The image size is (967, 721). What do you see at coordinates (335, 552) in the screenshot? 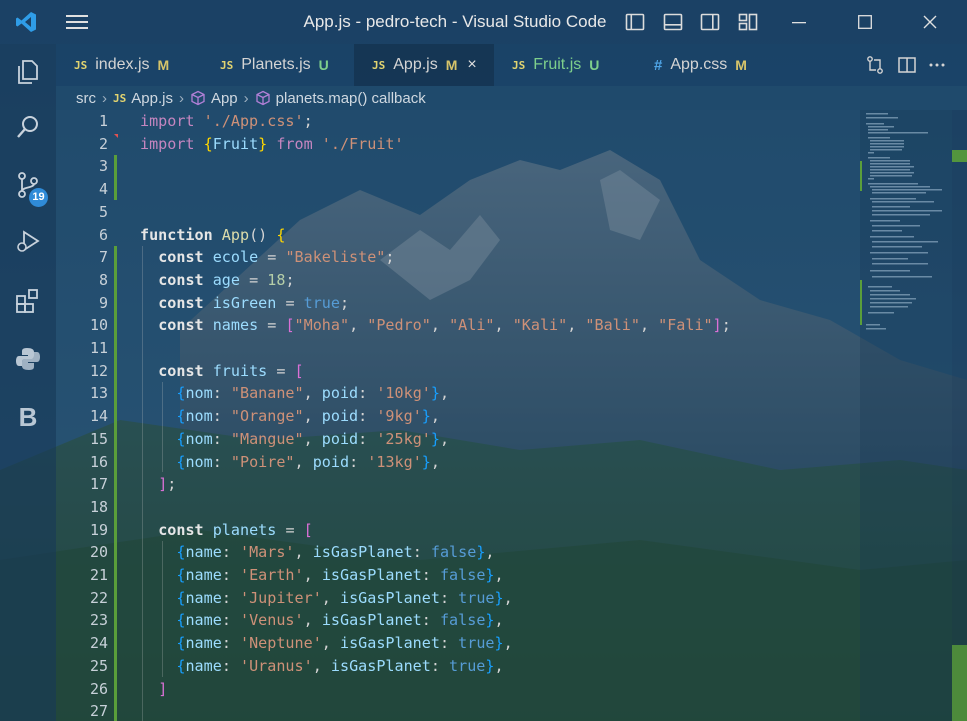
I see `code-line: {name: 'Mars', isGasPlanet: false},` at bounding box center [335, 552].